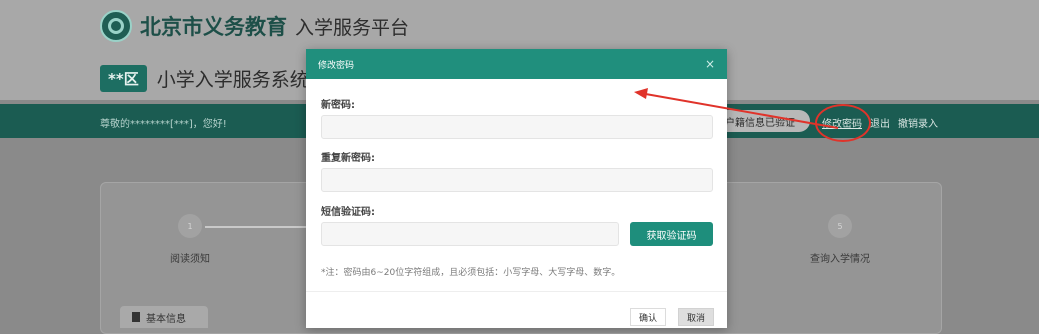  Describe the element at coordinates (336, 65) in the screenshot. I see `modal-title: 修改密码` at that location.